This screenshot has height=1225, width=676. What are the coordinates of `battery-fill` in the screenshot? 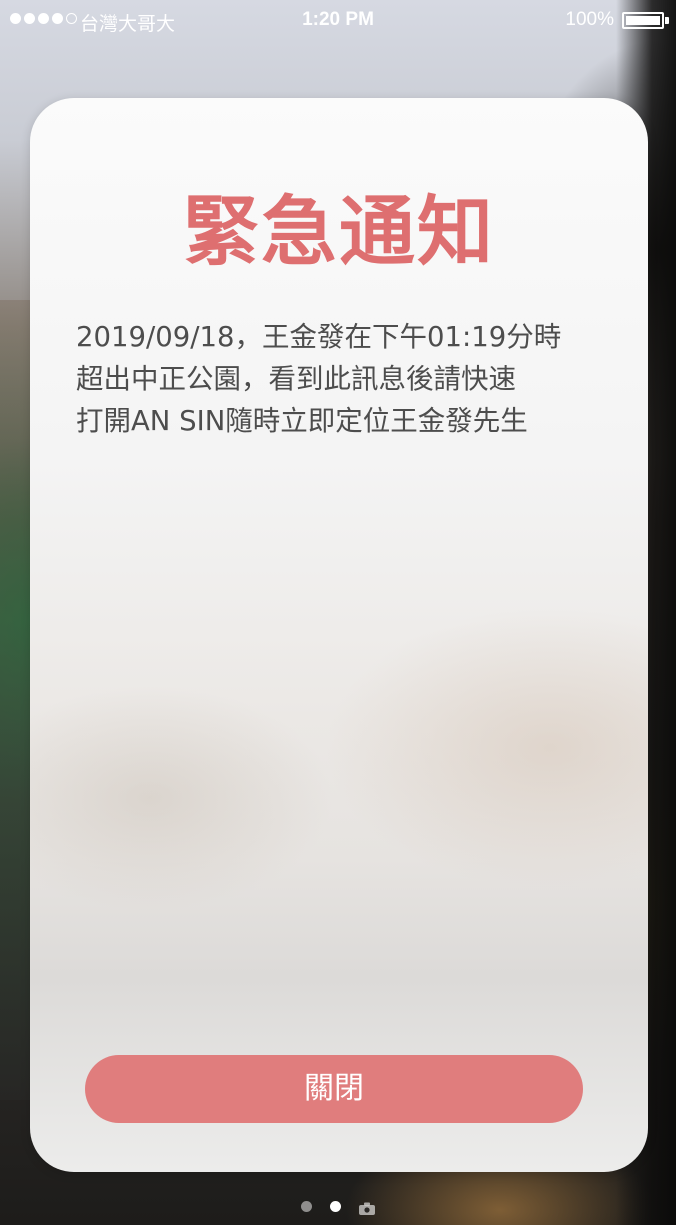 It's located at (643, 20).